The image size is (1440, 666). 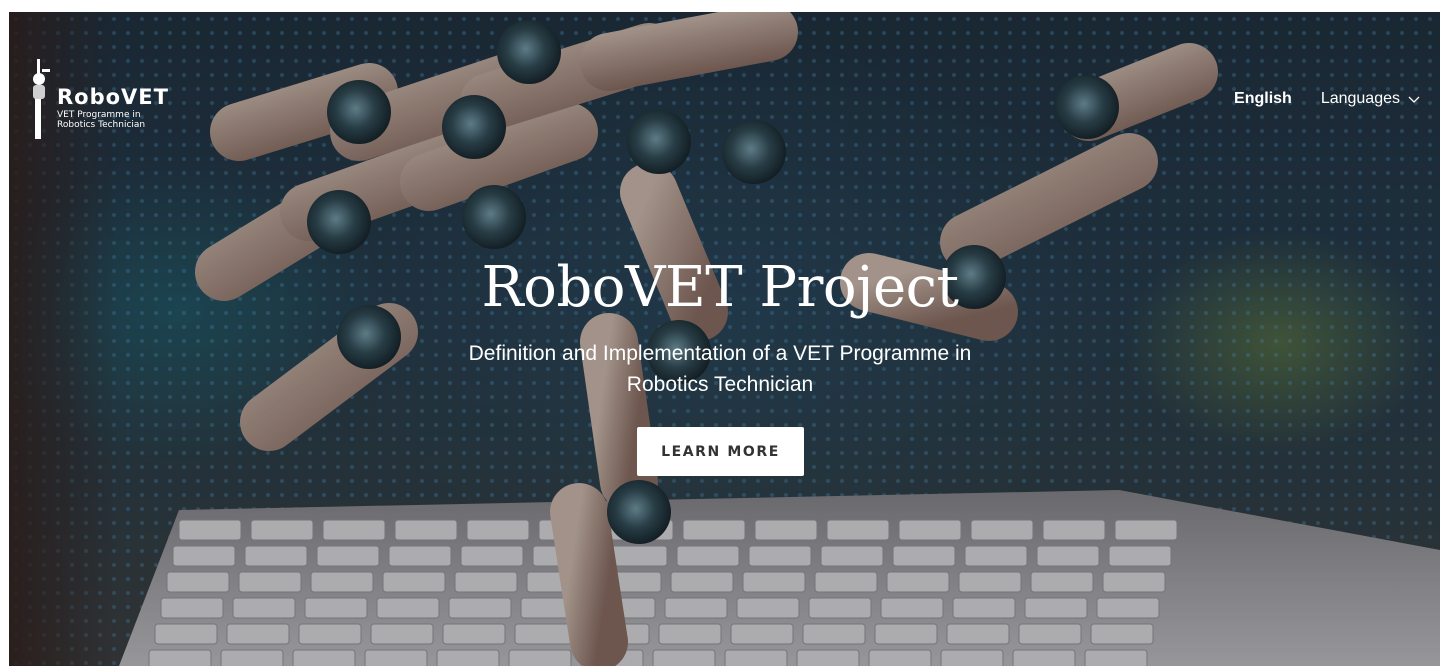 What do you see at coordinates (1360, 98) in the screenshot?
I see `languages-label: Languages` at bounding box center [1360, 98].